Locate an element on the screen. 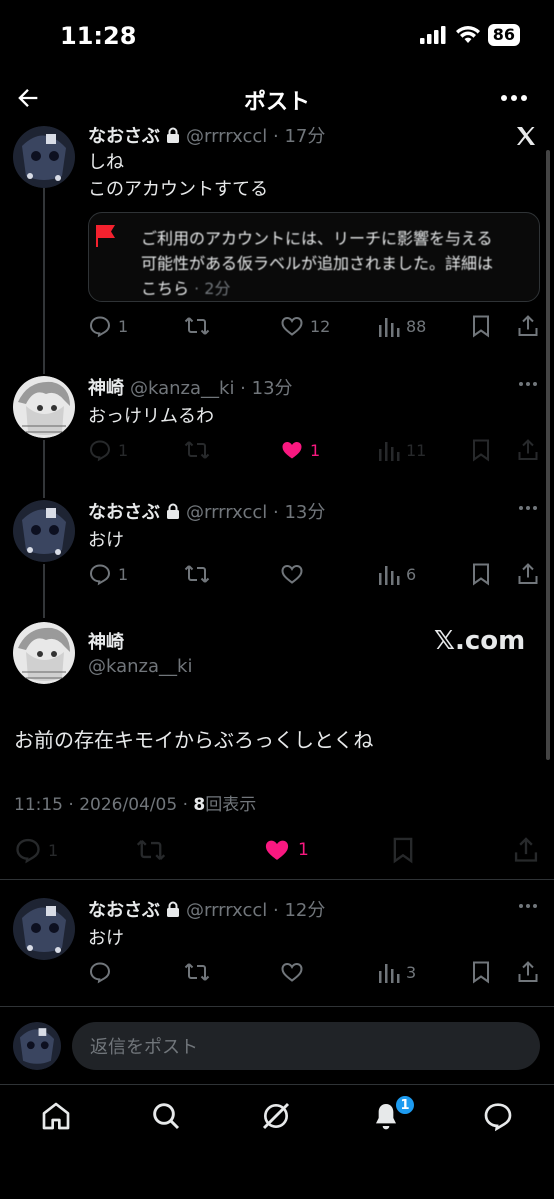 This screenshot has height=1199, width=554. search-icon is located at coordinates (166, 1116).